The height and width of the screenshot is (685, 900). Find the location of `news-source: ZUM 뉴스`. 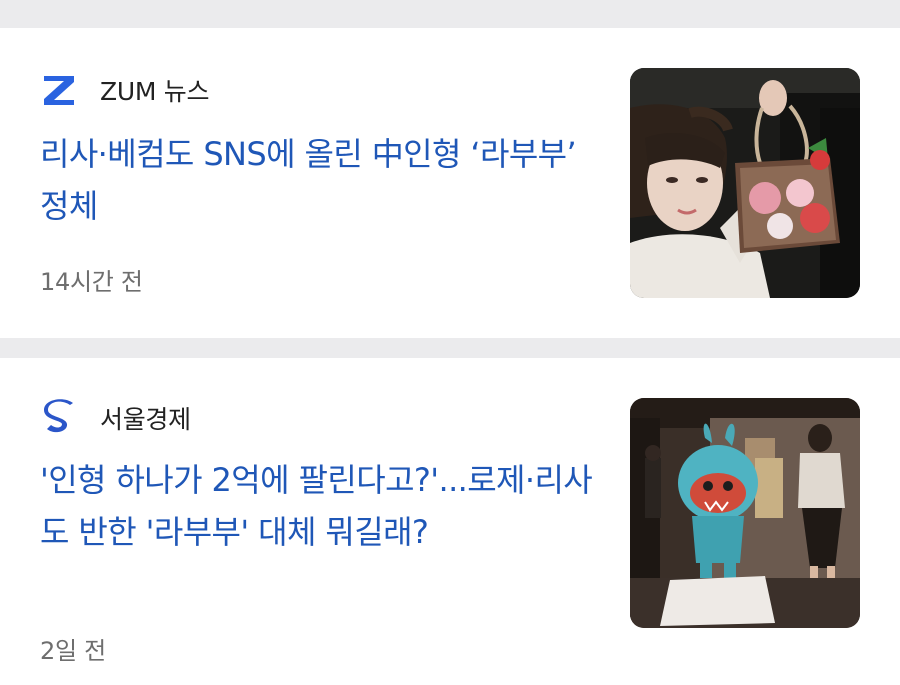

news-source: ZUM 뉴스 is located at coordinates (124, 90).